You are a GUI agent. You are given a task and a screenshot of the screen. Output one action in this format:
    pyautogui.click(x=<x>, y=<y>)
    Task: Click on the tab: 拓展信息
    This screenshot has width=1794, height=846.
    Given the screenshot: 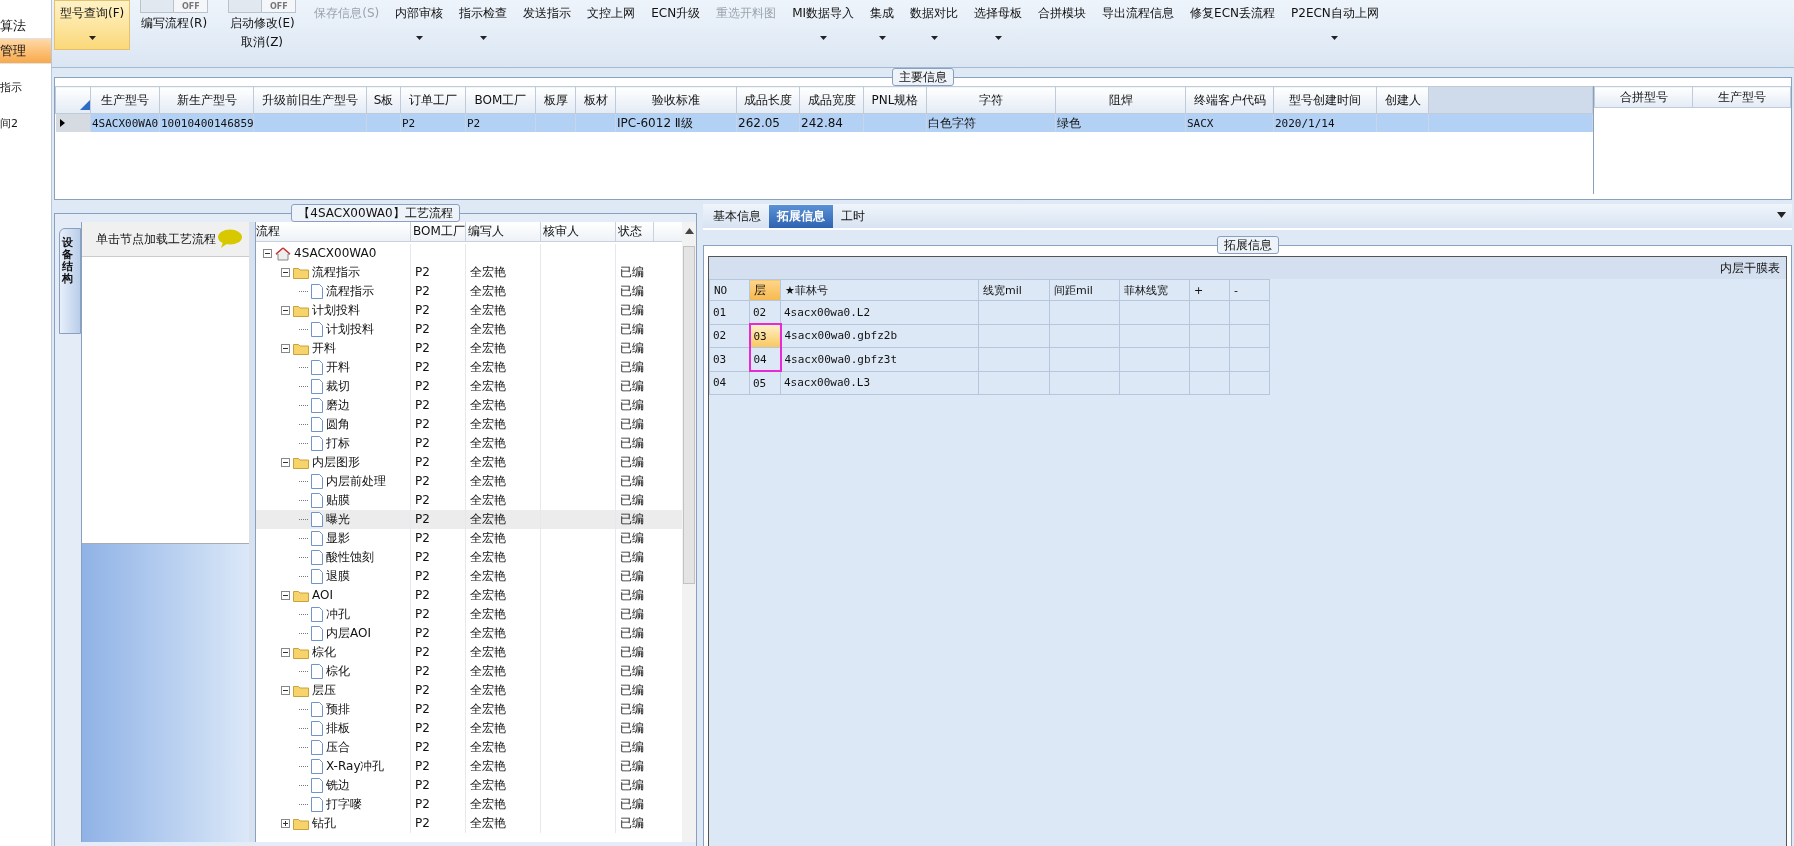 What is the action you would take?
    pyautogui.click(x=801, y=216)
    